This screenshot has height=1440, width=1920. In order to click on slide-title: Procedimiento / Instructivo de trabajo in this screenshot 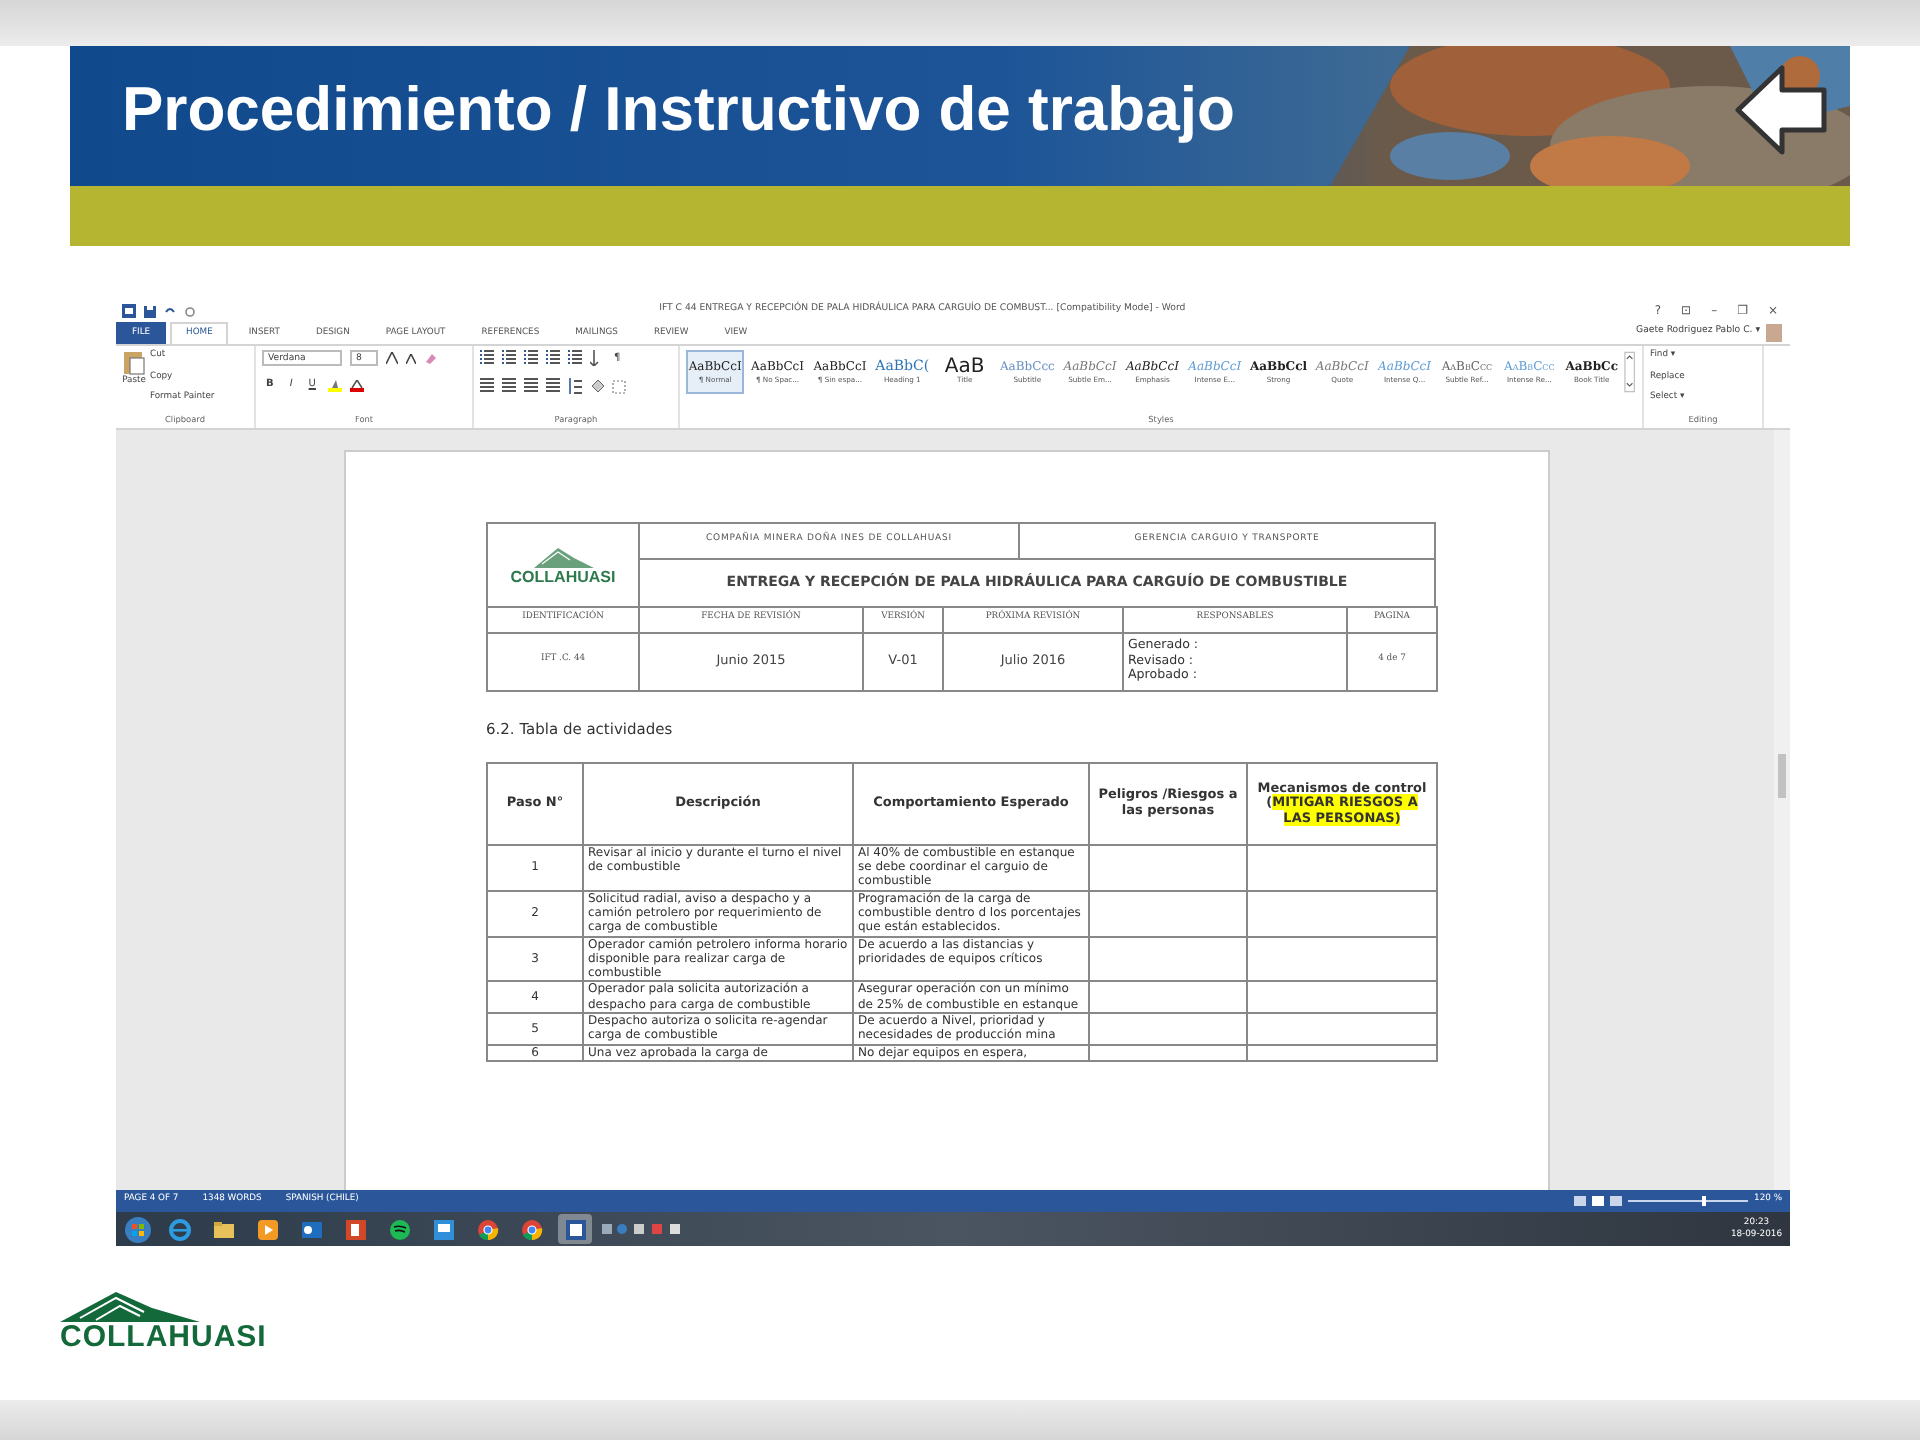, I will do `click(677, 109)`.